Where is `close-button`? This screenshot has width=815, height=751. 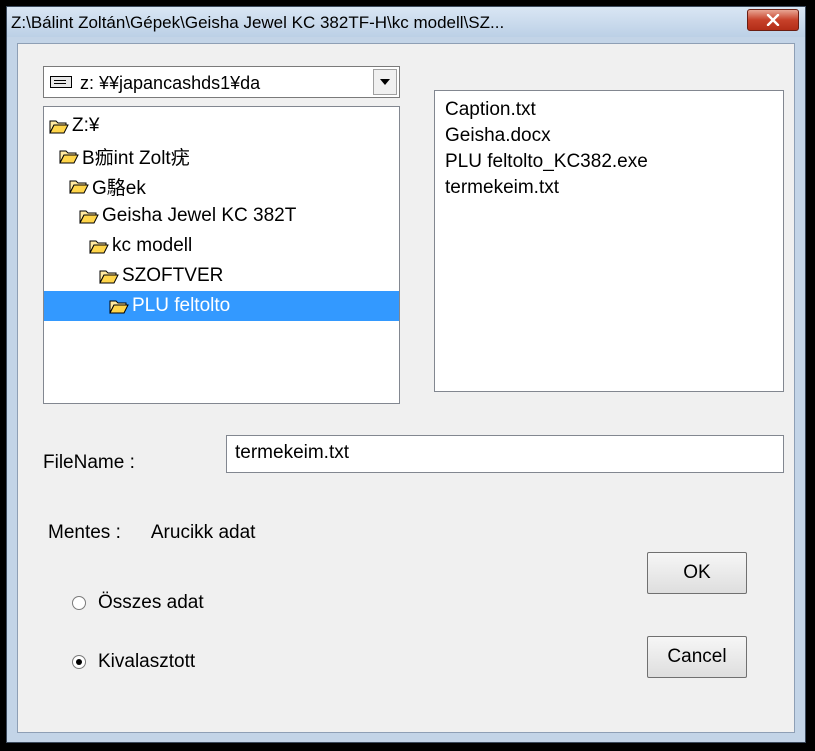 close-button is located at coordinates (773, 20).